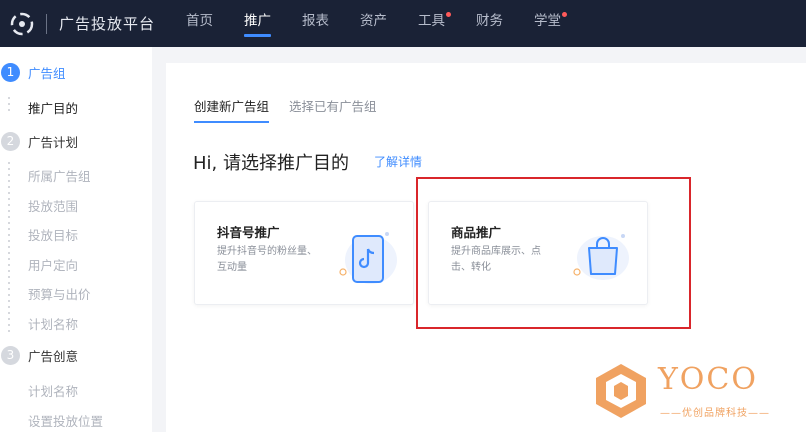 The height and width of the screenshot is (432, 806). Describe the element at coordinates (368, 258) in the screenshot. I see `phone-tiktok-icon` at that location.